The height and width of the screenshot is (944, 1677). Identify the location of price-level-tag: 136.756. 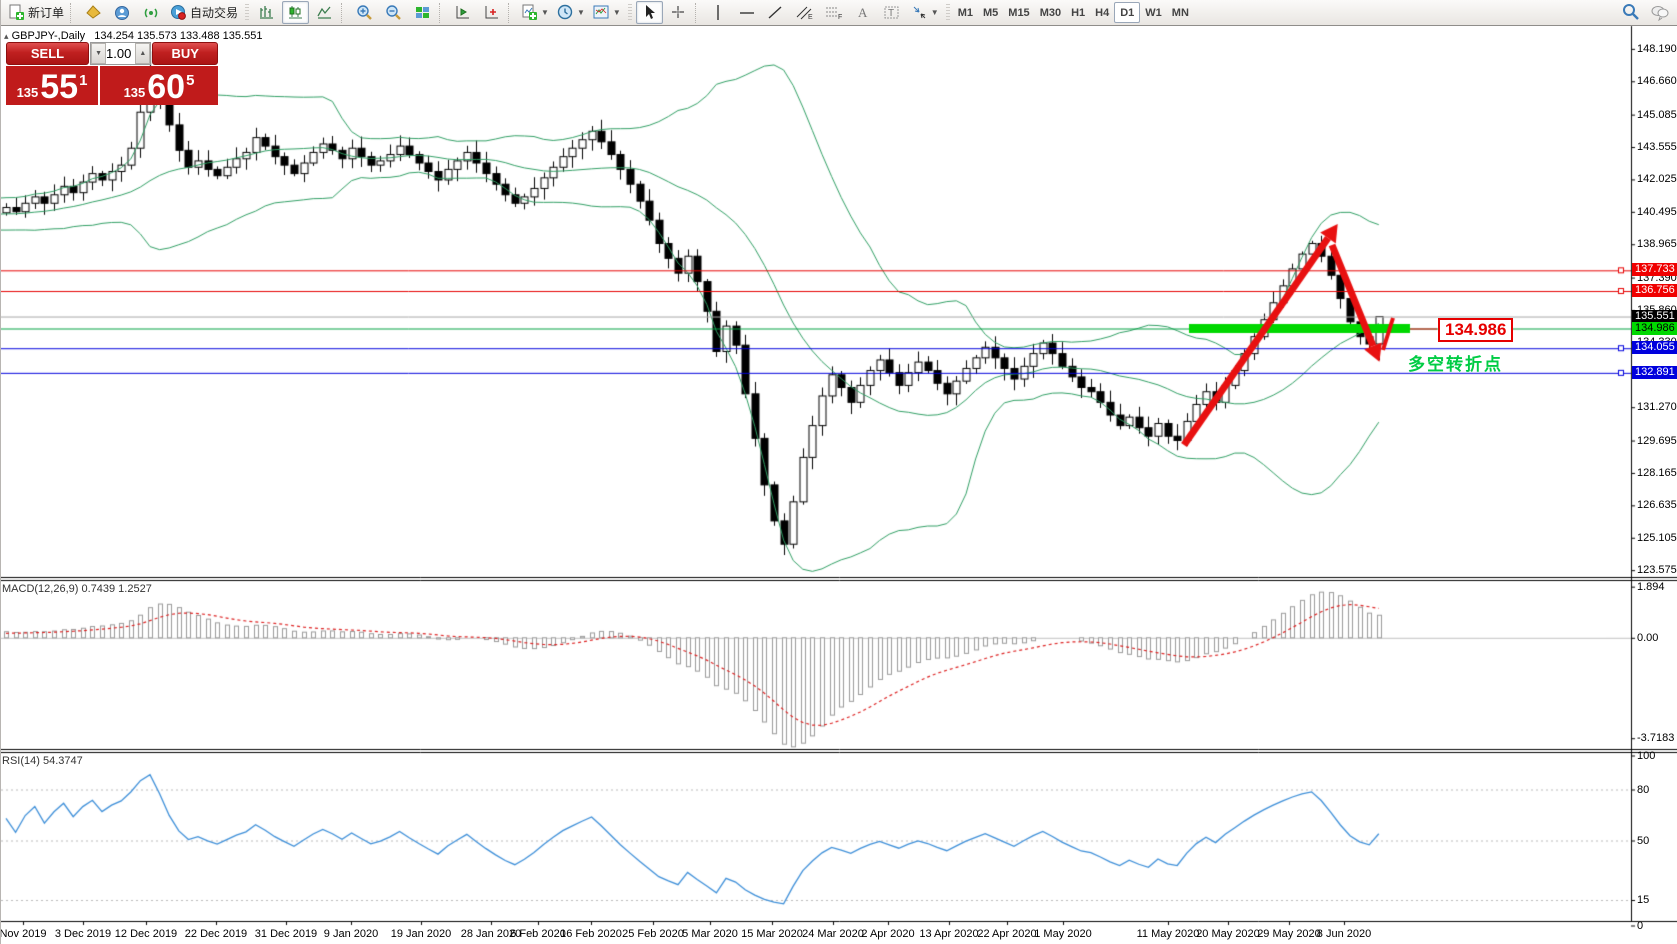
(1654, 291).